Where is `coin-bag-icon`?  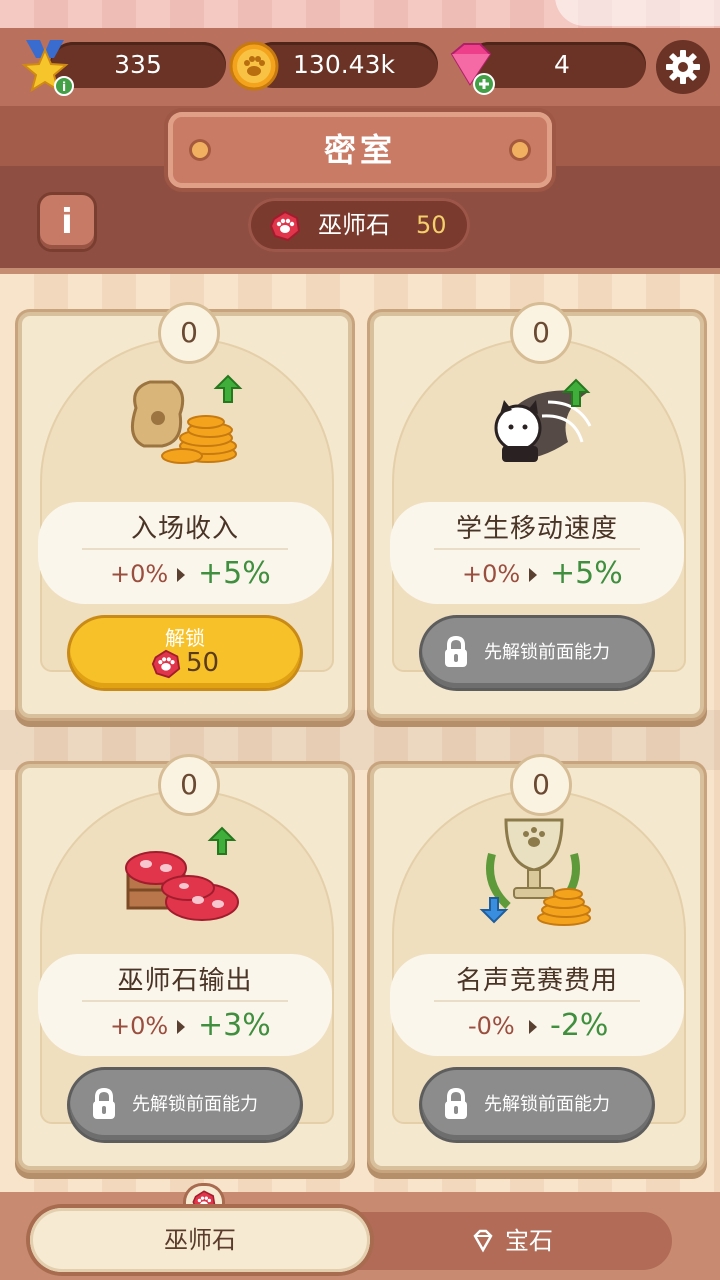
coin-bag-icon is located at coordinates (186, 419).